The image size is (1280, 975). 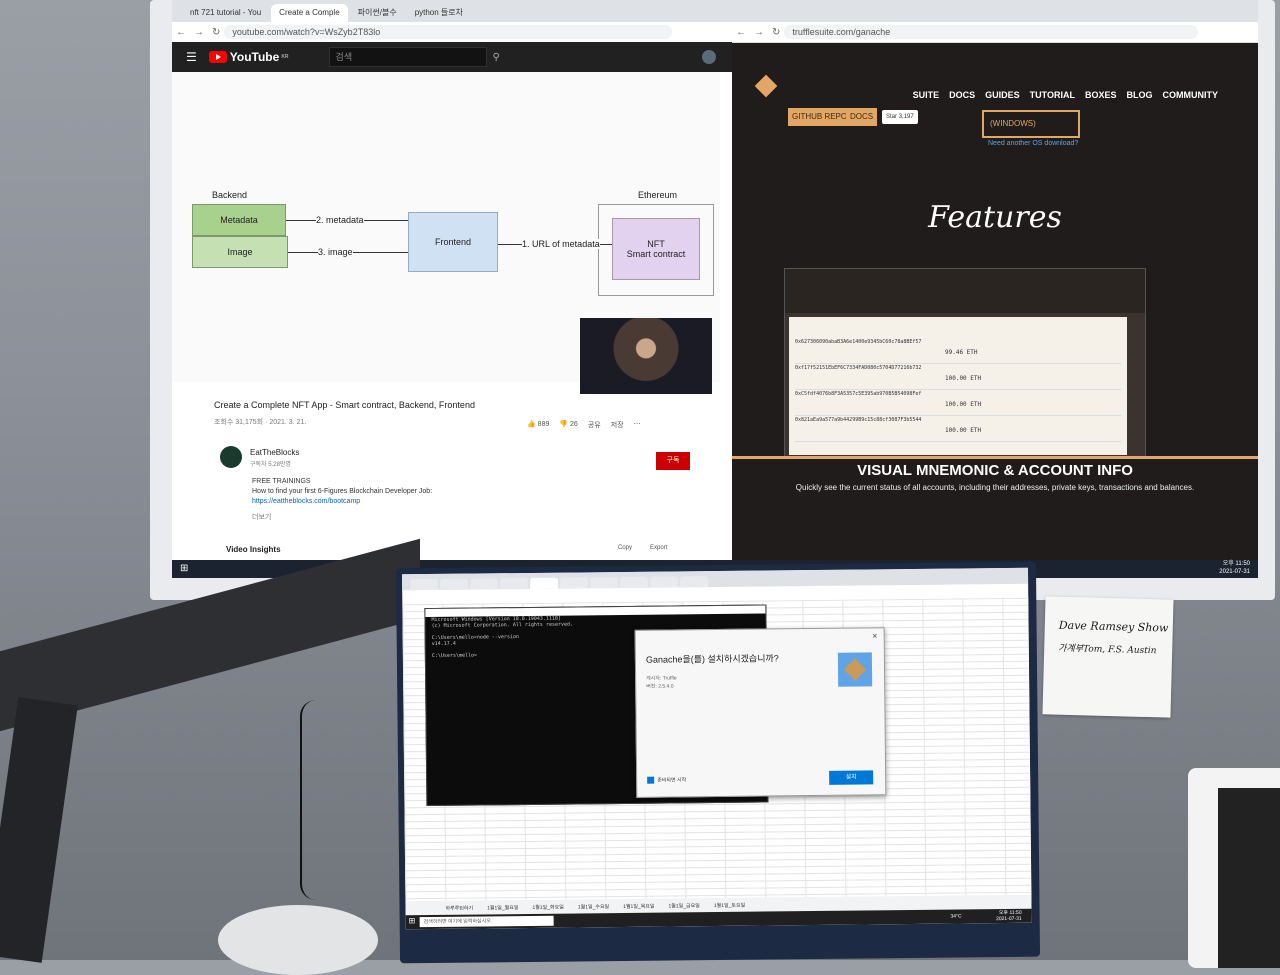 What do you see at coordinates (191, 57) in the screenshot?
I see `menu-icon: ☰` at bounding box center [191, 57].